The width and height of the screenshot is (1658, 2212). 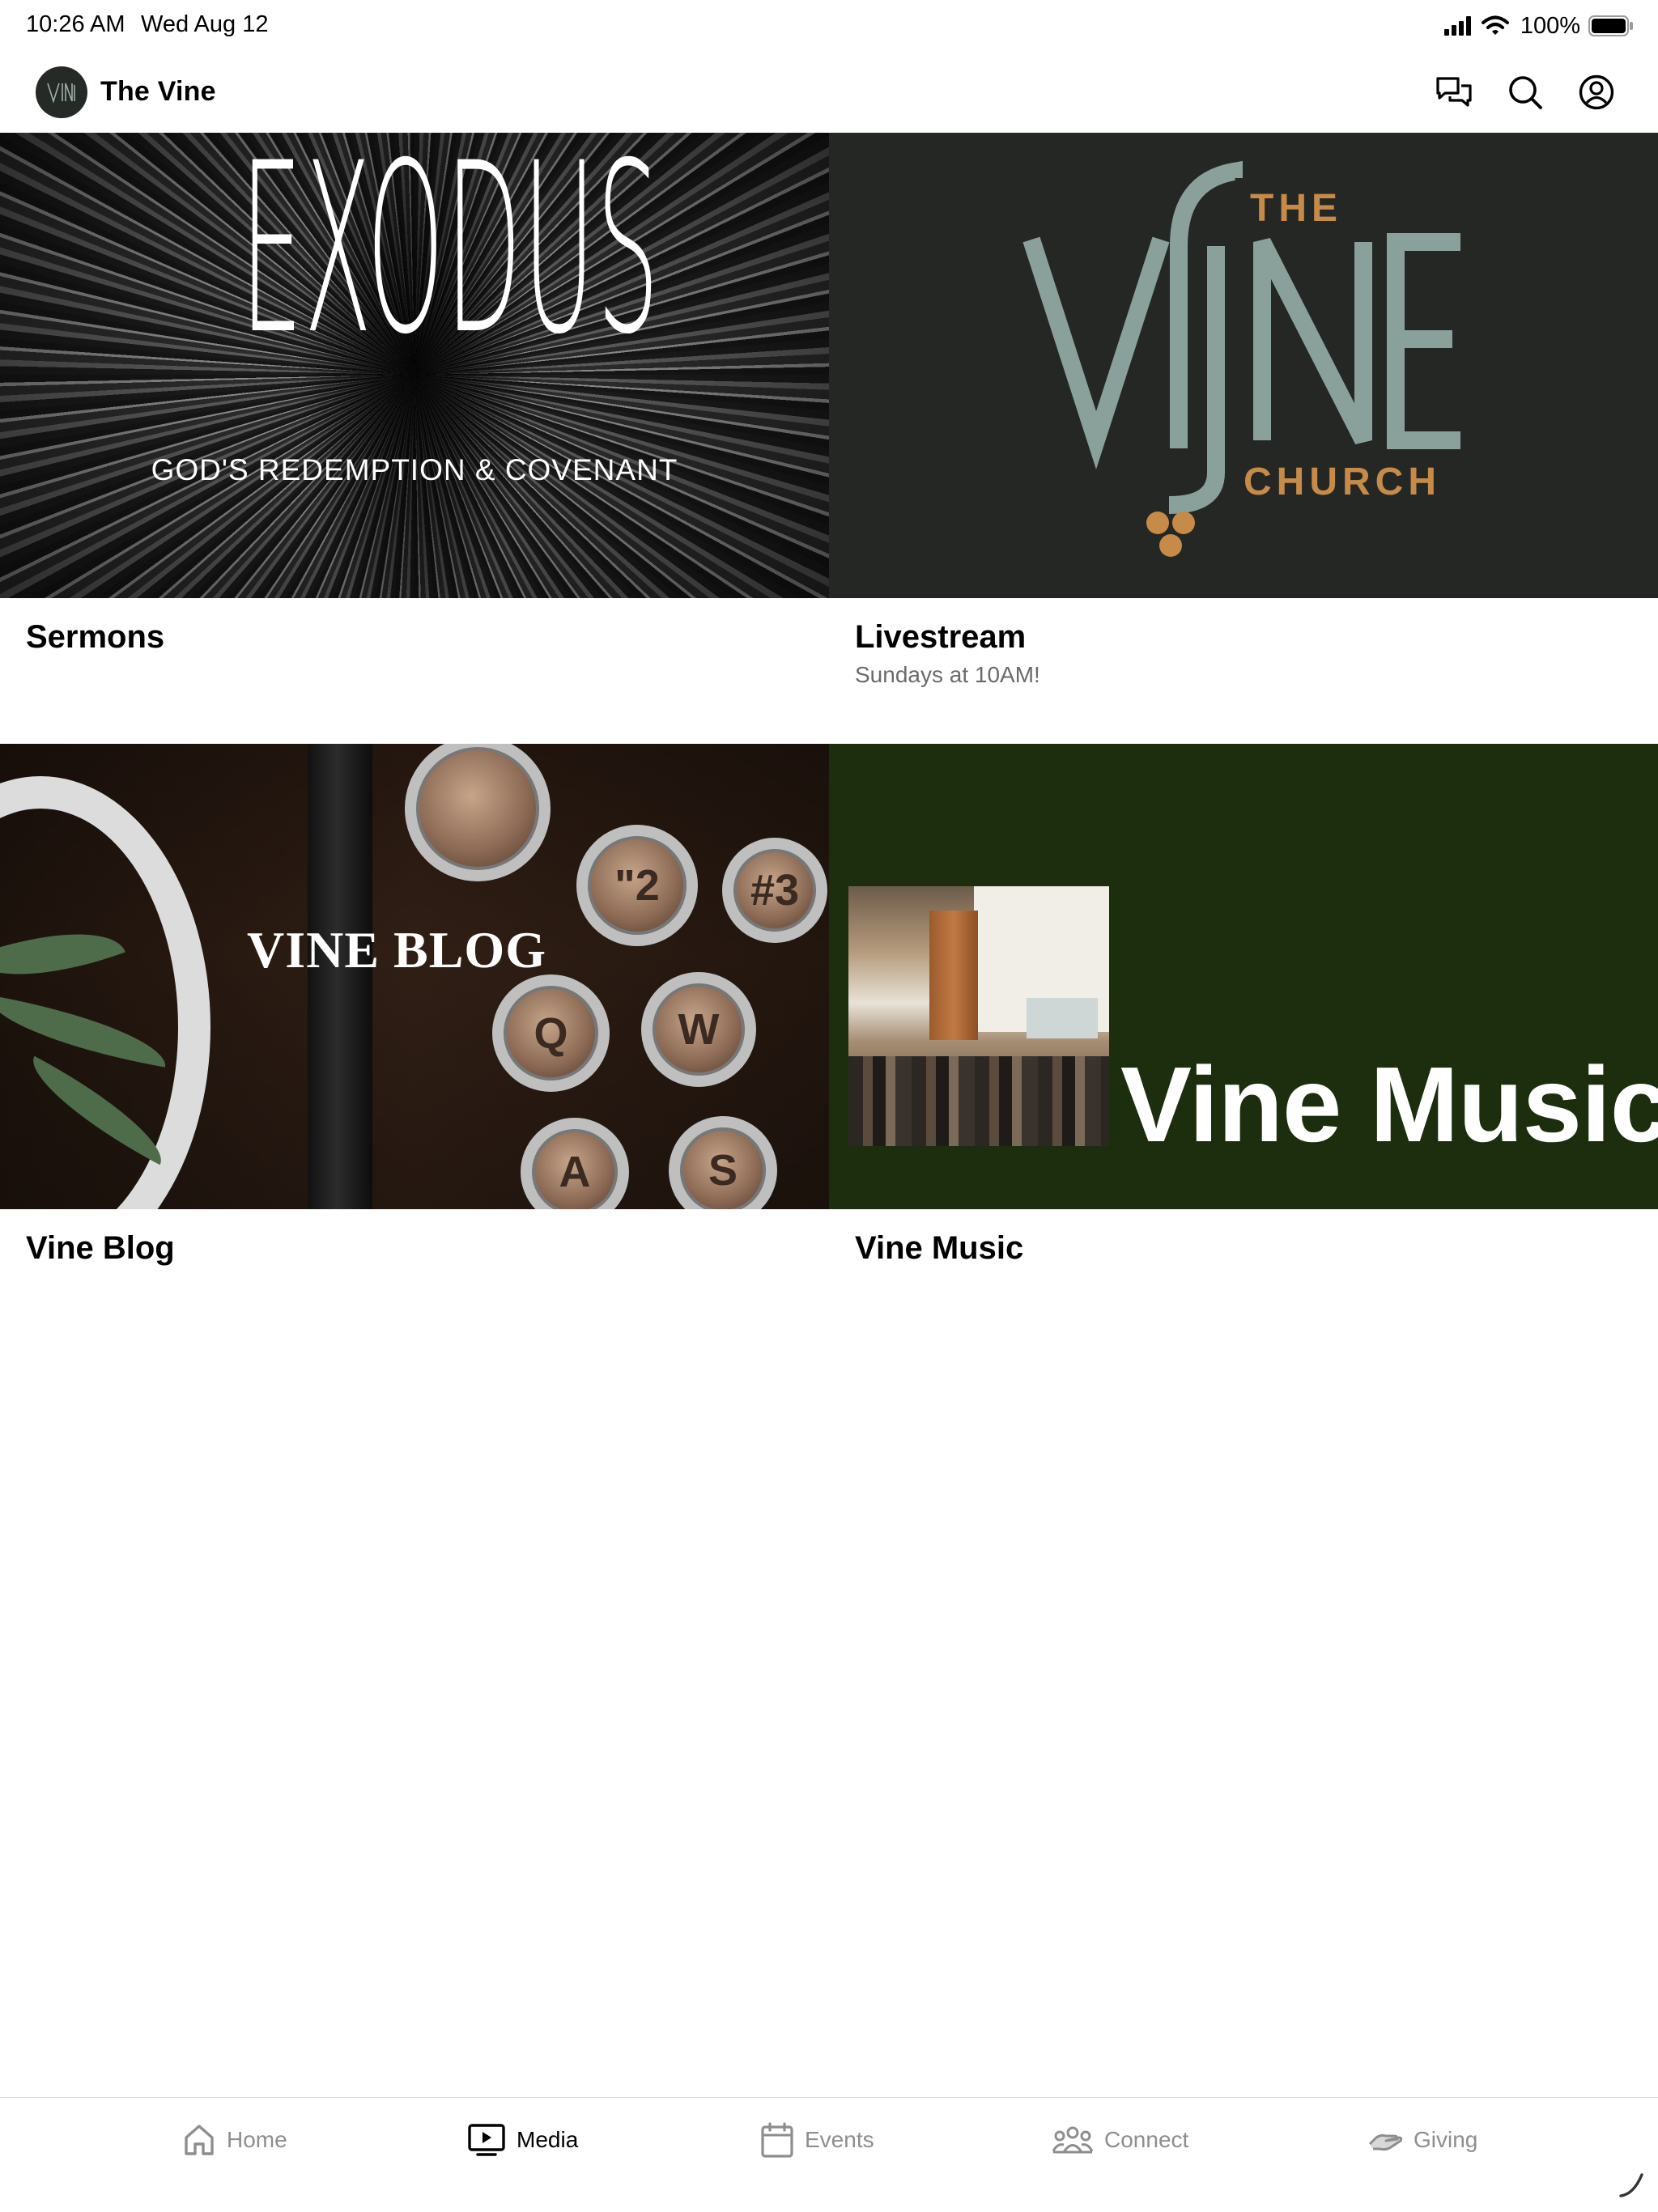 What do you see at coordinates (637, 885) in the screenshot?
I see `typewriter-key: "2` at bounding box center [637, 885].